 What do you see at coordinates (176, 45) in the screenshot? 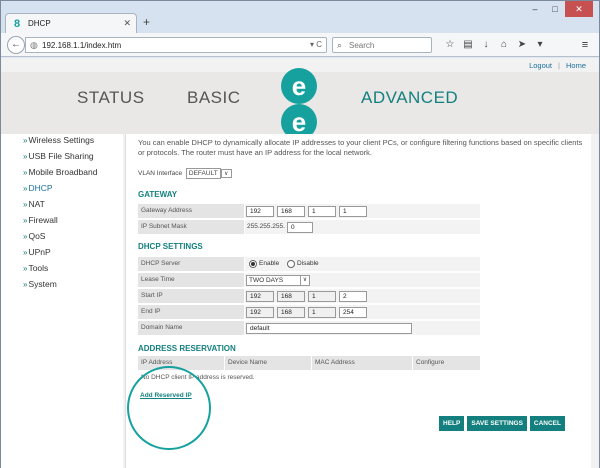
I see `address-bar: ◍ 192.168.1.1/index.htm ▾ C` at bounding box center [176, 45].